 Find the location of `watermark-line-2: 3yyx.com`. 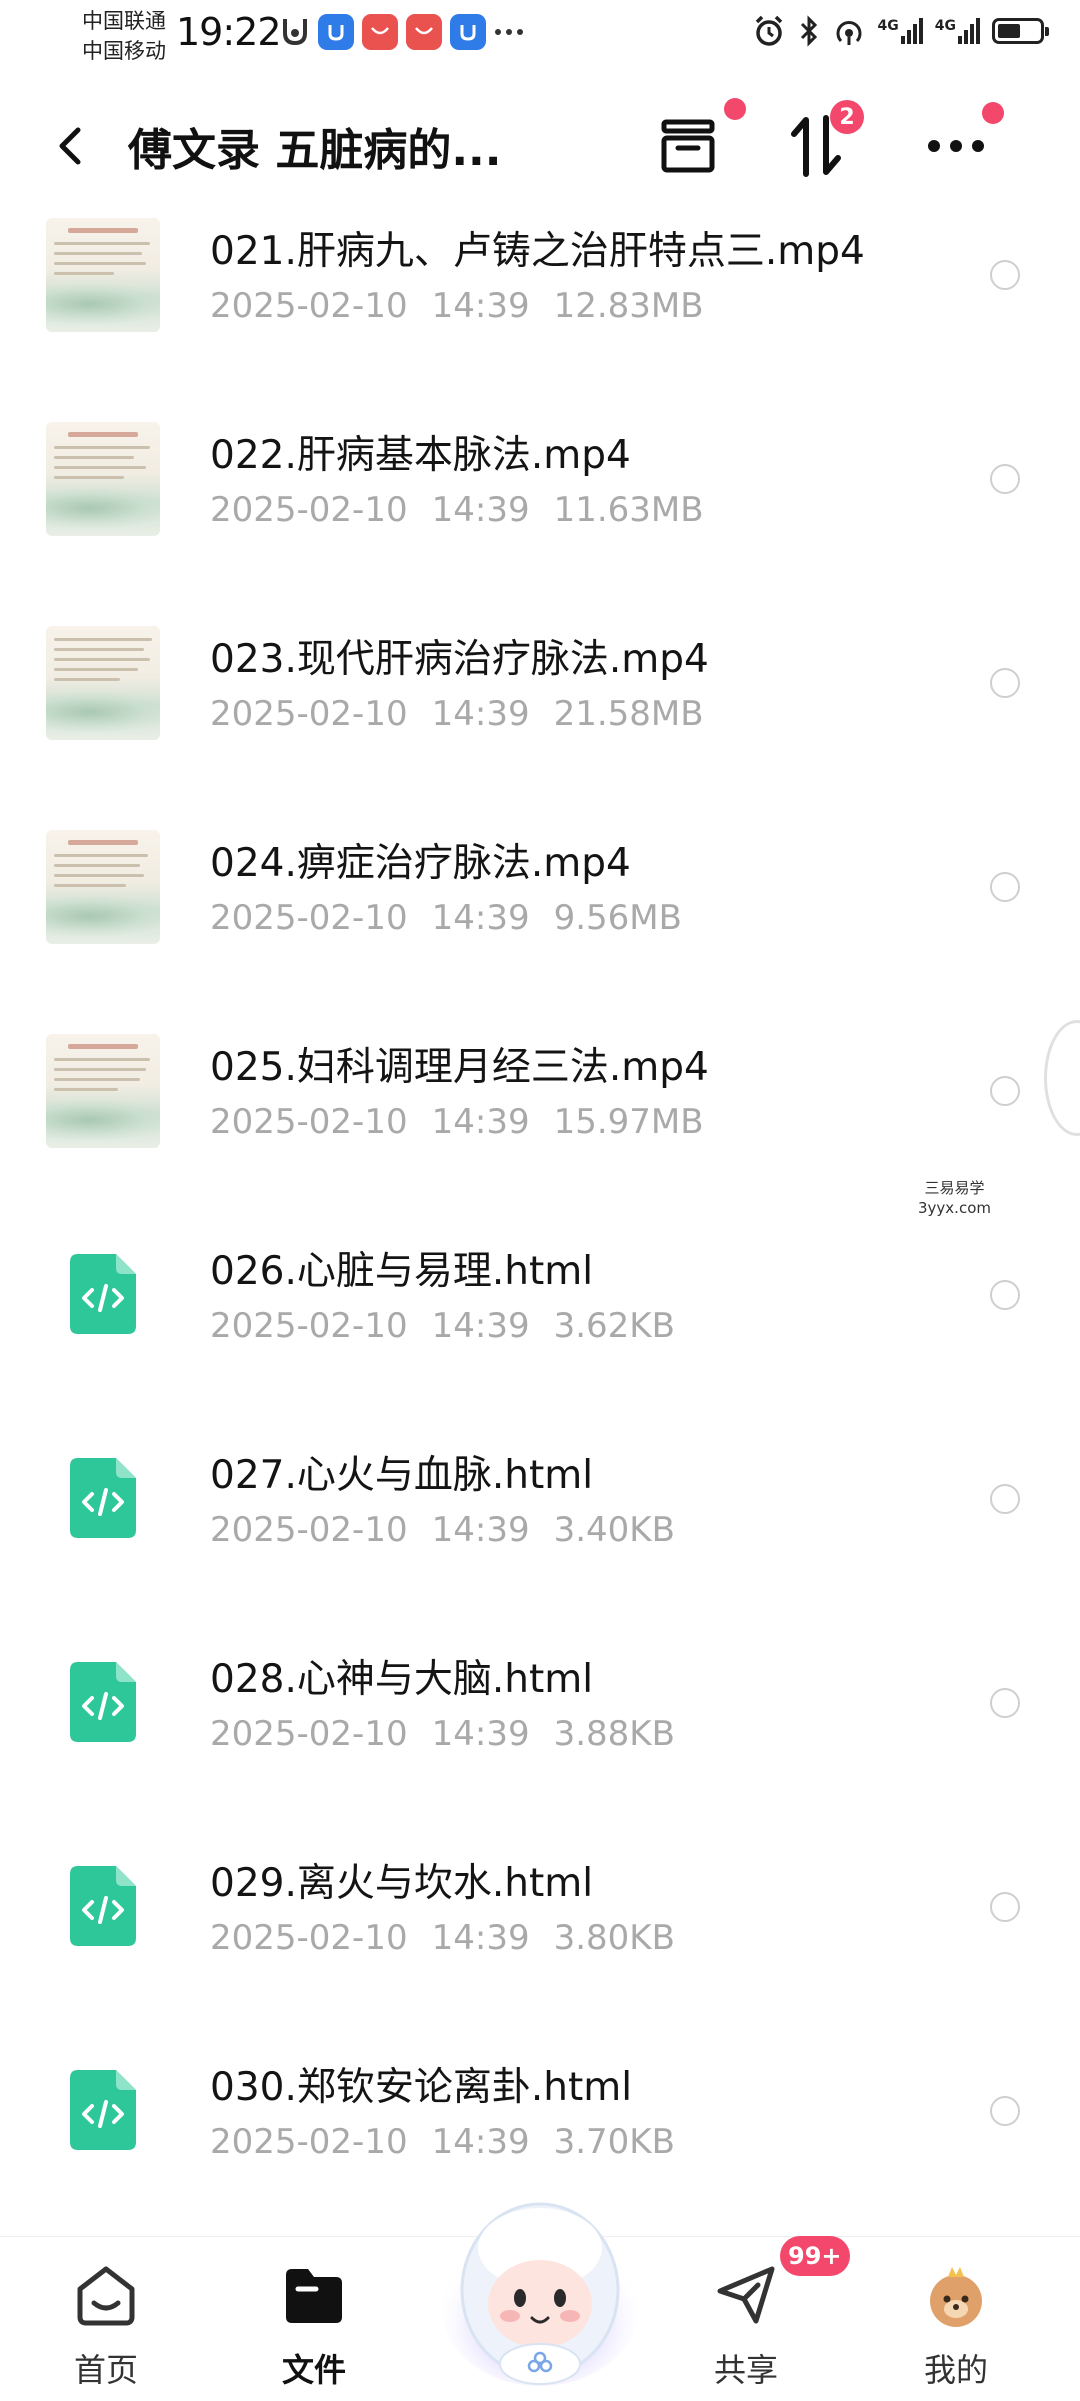

watermark-line-2: 3yyx.com is located at coordinates (954, 1208).